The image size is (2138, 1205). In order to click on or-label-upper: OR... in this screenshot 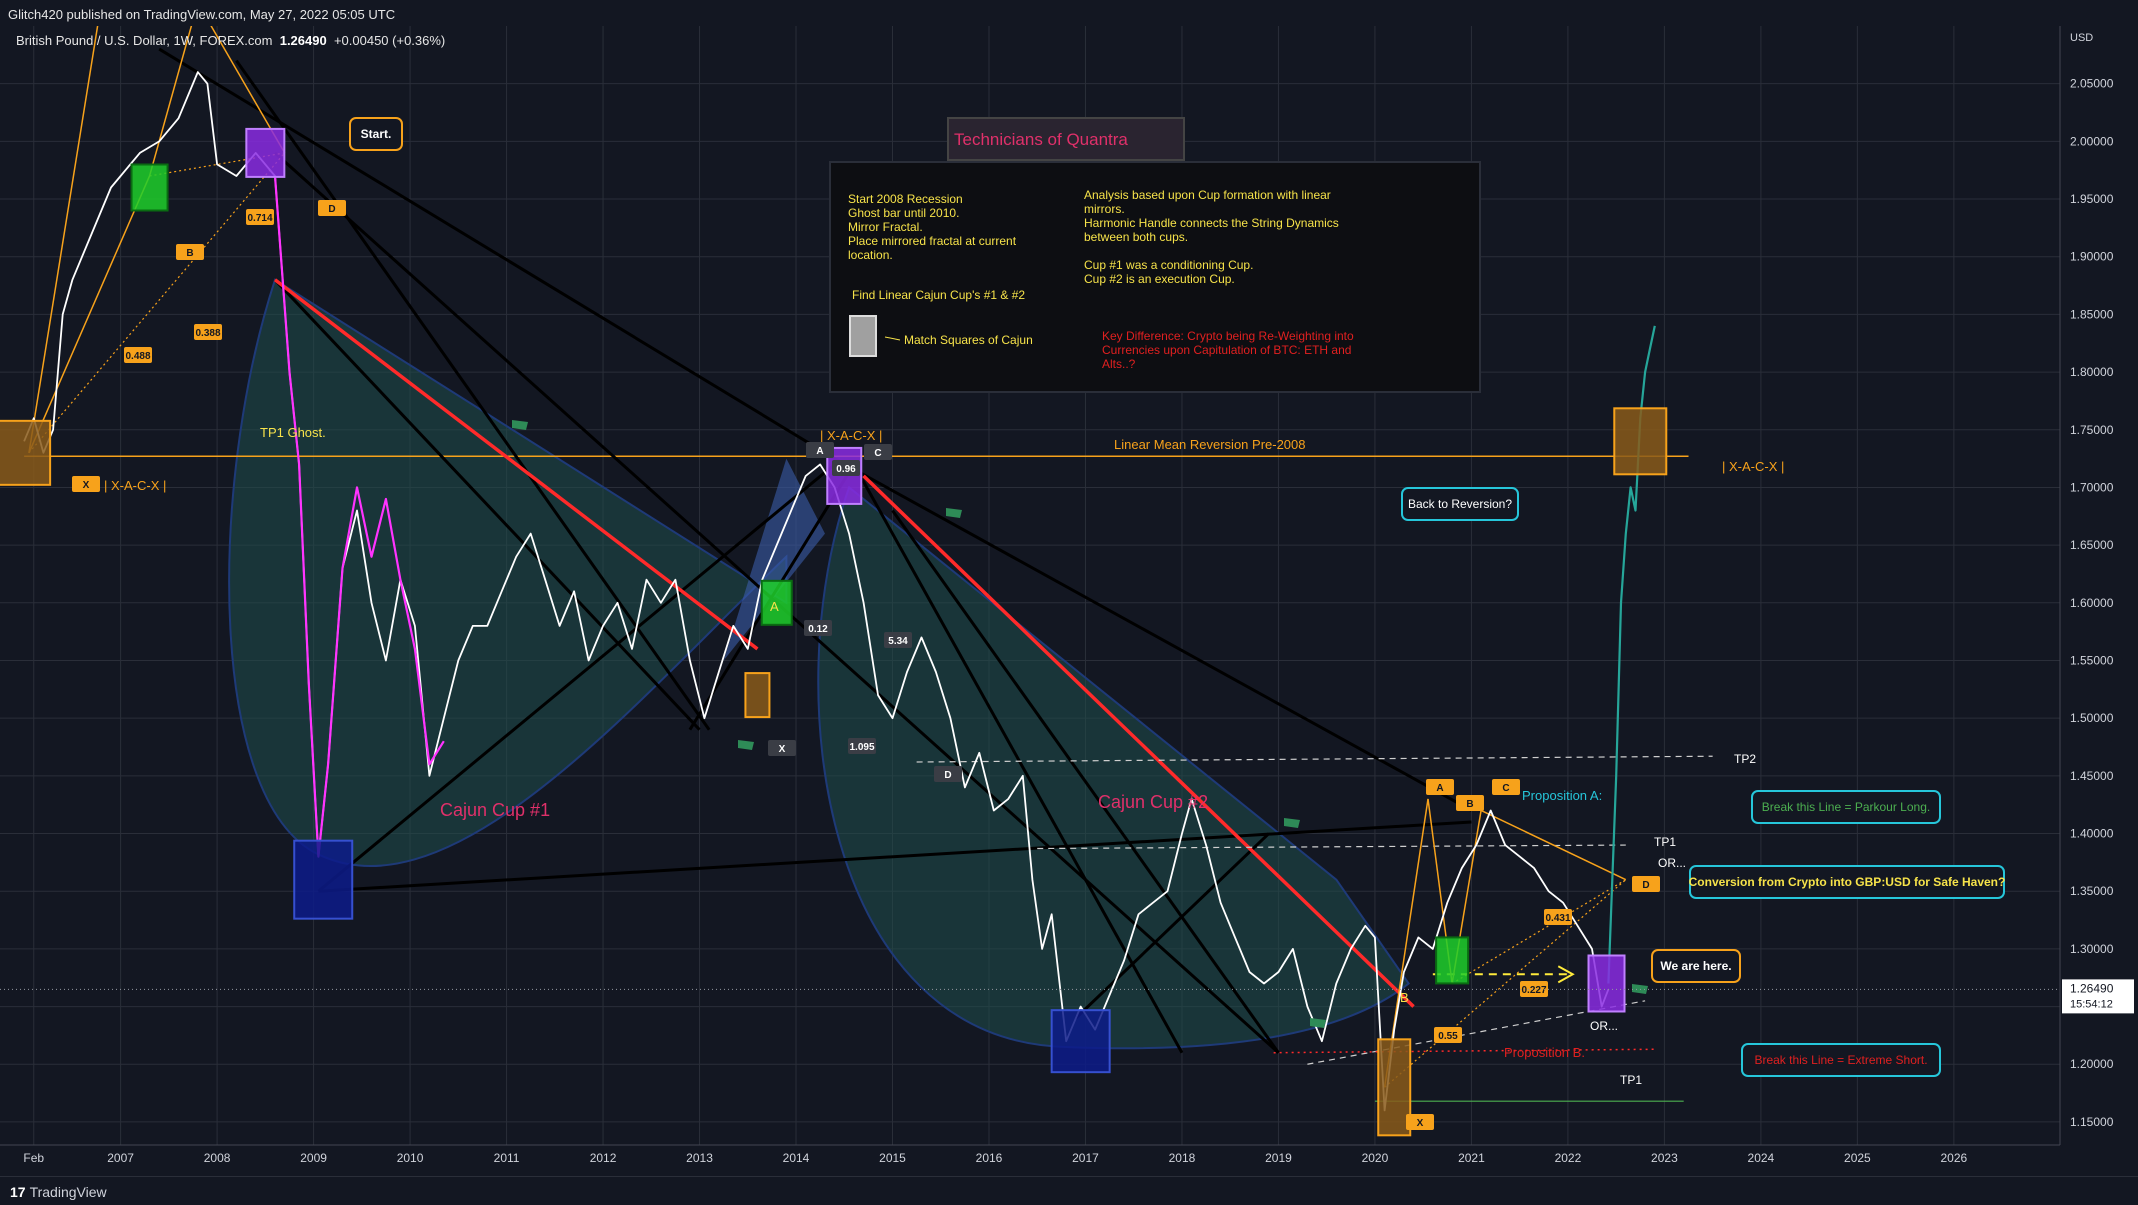, I will do `click(1672, 863)`.